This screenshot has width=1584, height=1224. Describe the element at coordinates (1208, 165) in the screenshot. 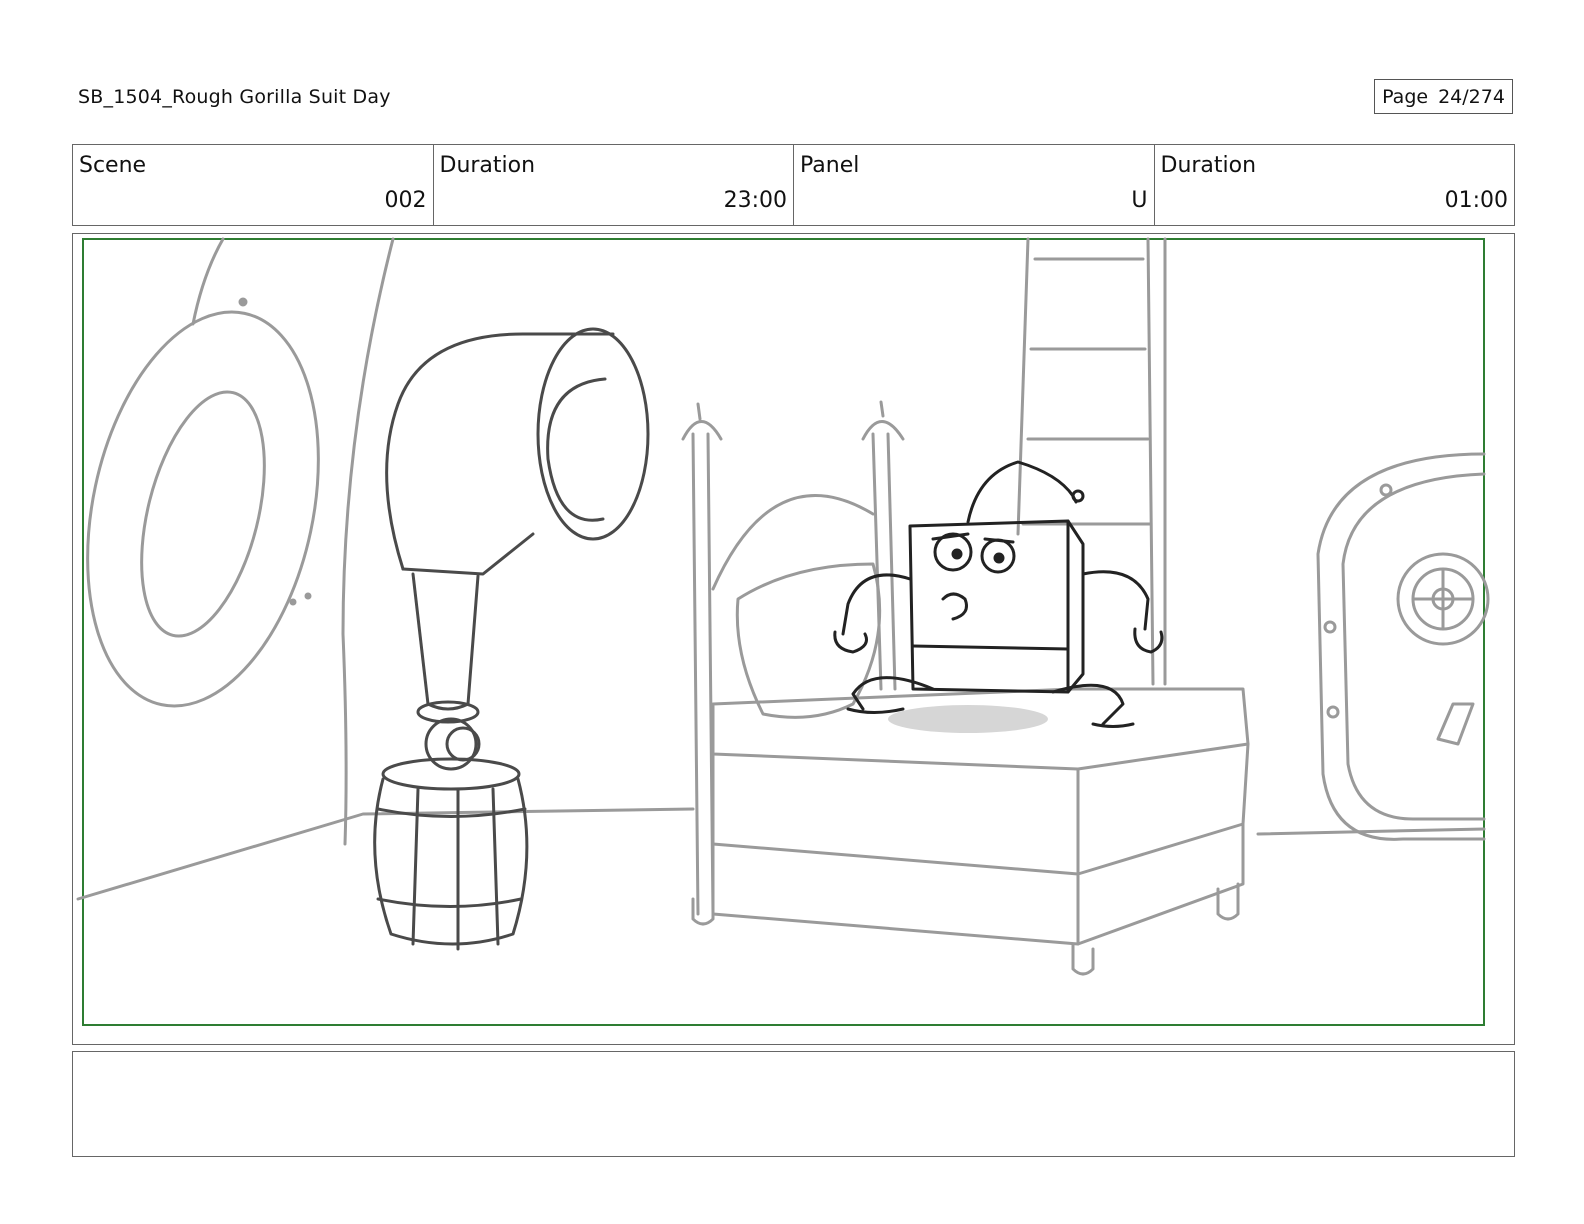

I see `panel-duration-label: Duration` at that location.